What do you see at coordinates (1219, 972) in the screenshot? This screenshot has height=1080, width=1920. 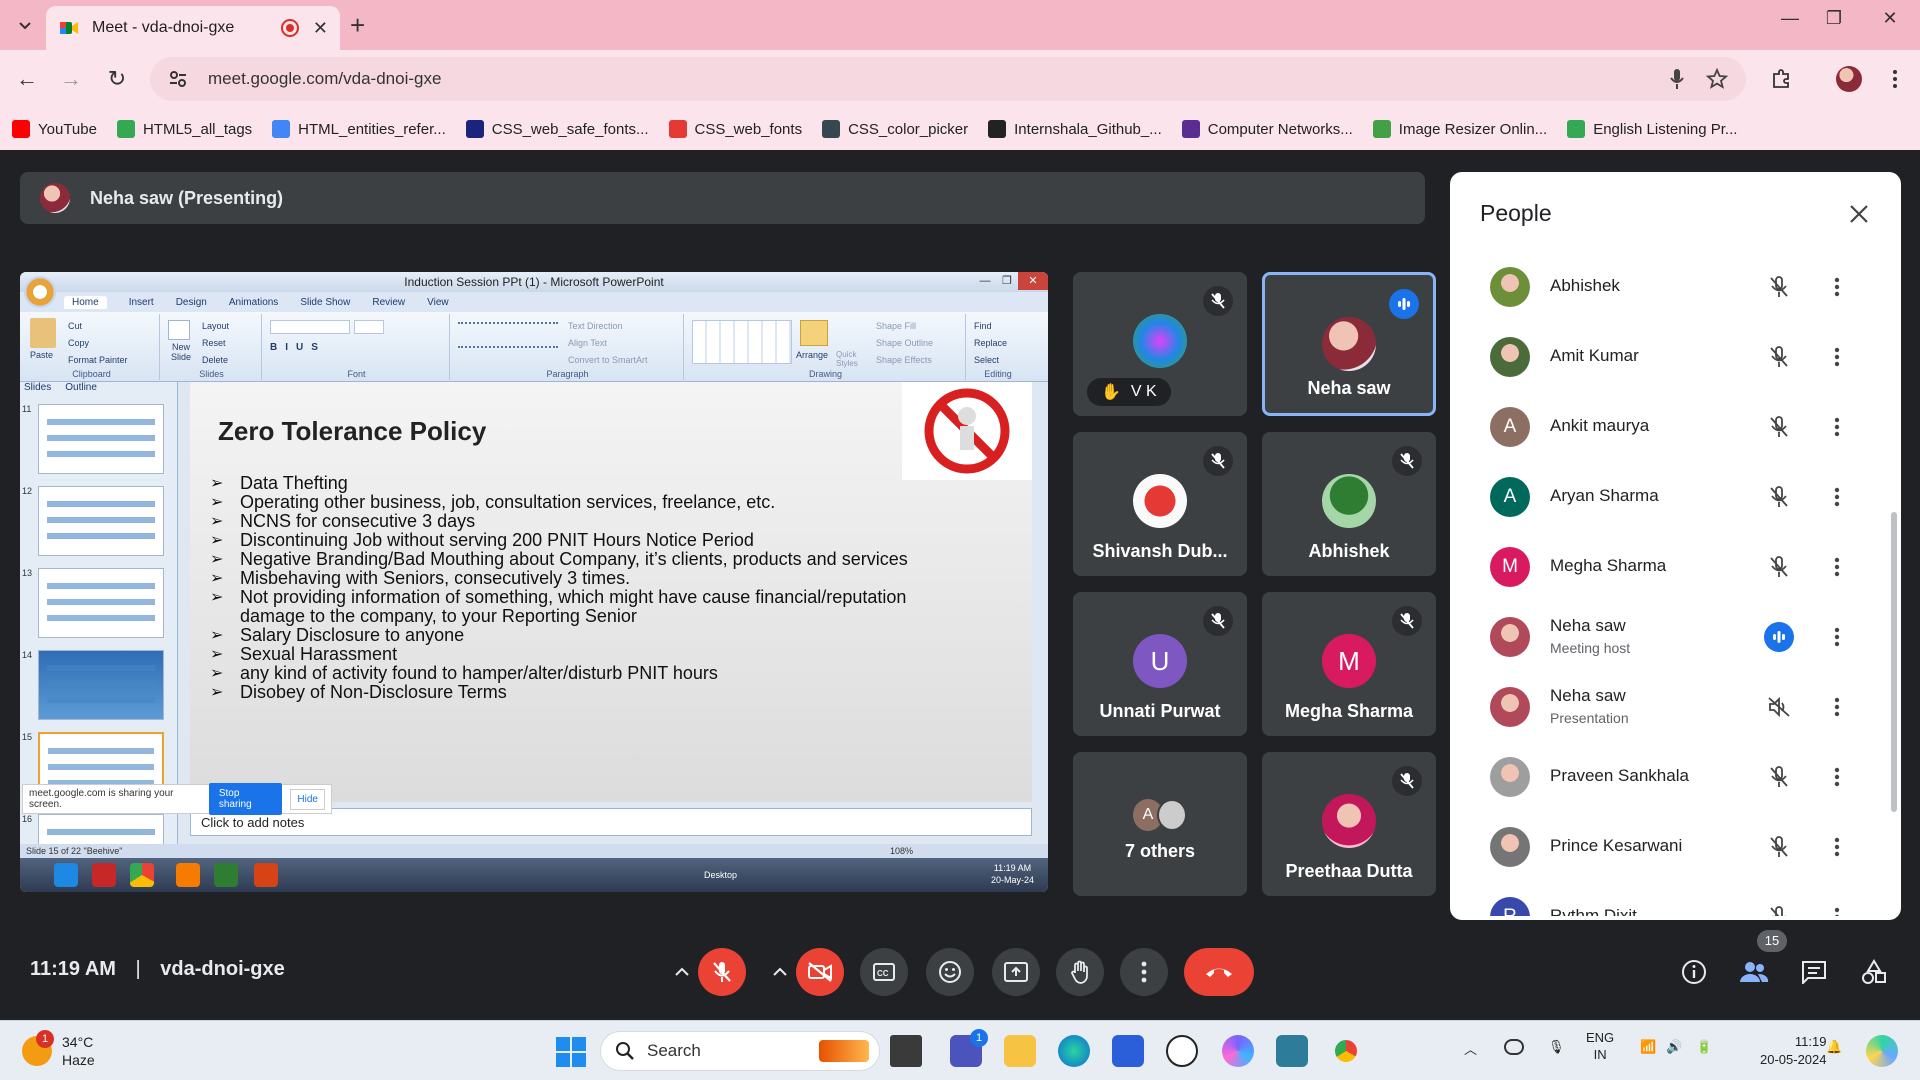 I see `leave-call-button` at bounding box center [1219, 972].